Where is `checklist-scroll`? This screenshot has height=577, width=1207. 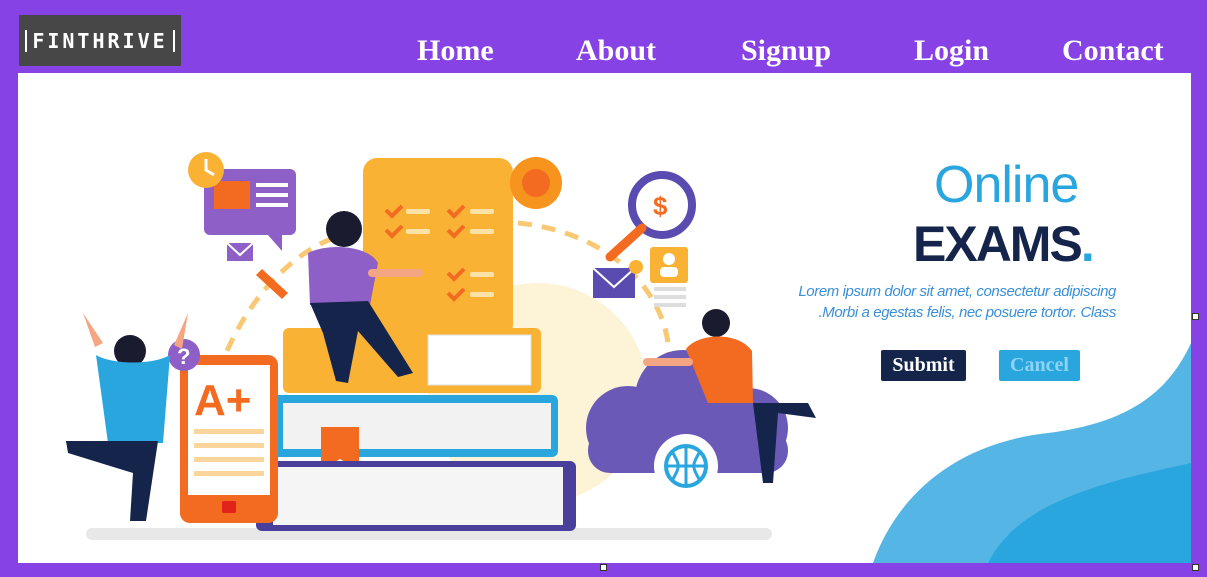
checklist-scroll is located at coordinates (438, 248).